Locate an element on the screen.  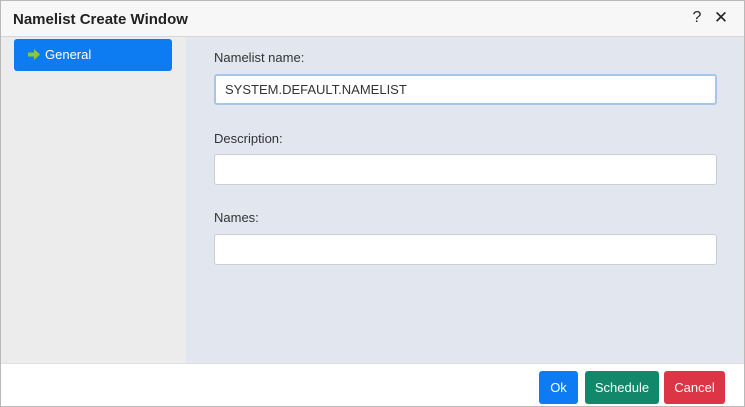
names-input is located at coordinates (465, 249).